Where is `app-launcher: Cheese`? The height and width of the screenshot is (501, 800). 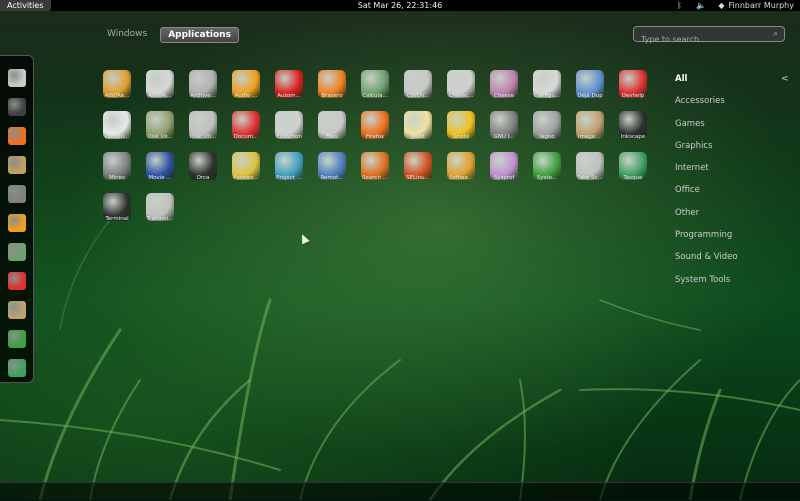 app-launcher: Cheese is located at coordinates (504, 88).